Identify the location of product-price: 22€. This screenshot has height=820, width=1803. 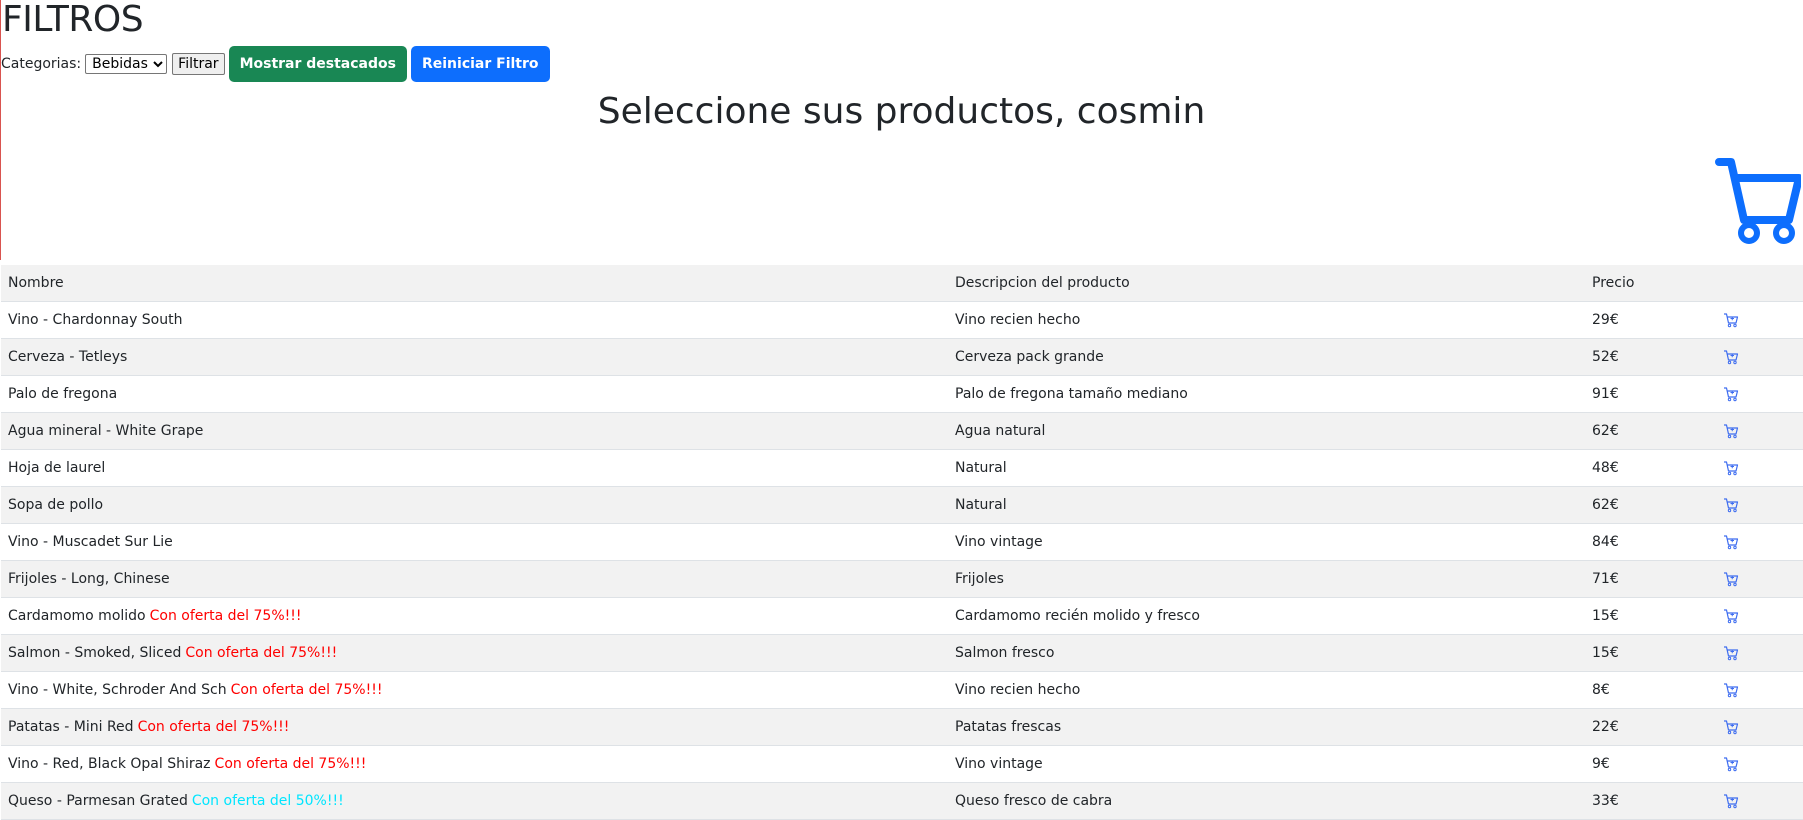
(1653, 727).